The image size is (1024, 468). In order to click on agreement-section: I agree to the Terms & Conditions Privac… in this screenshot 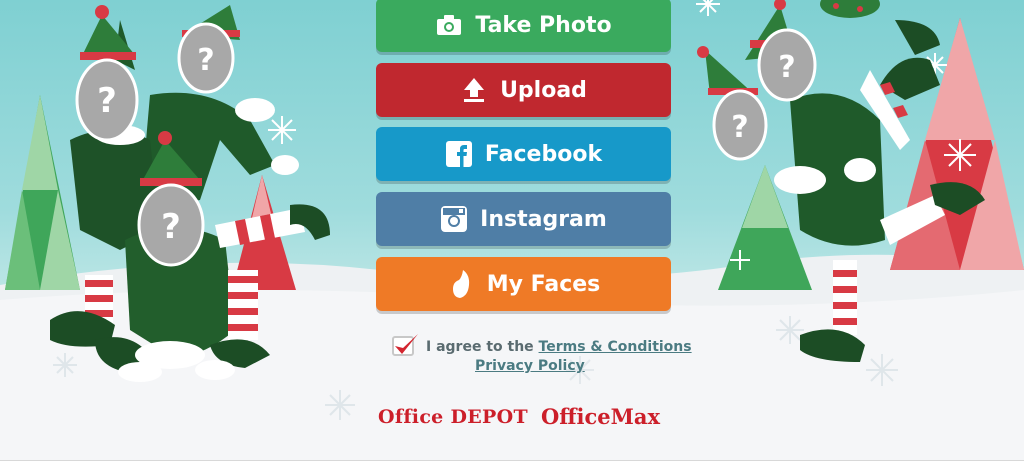, I will do `click(542, 356)`.